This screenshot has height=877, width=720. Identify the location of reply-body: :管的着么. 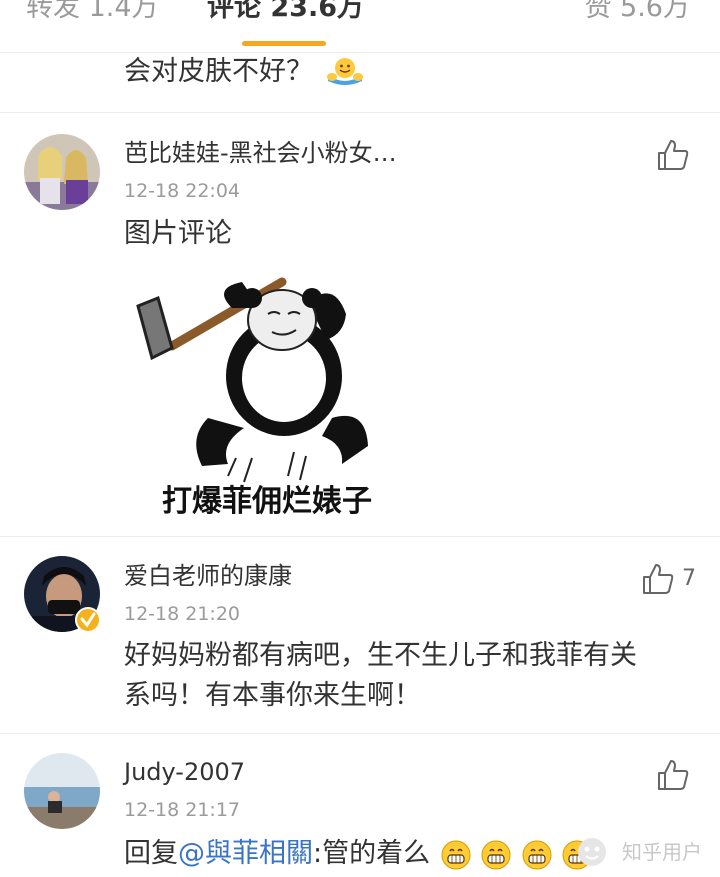
(372, 853).